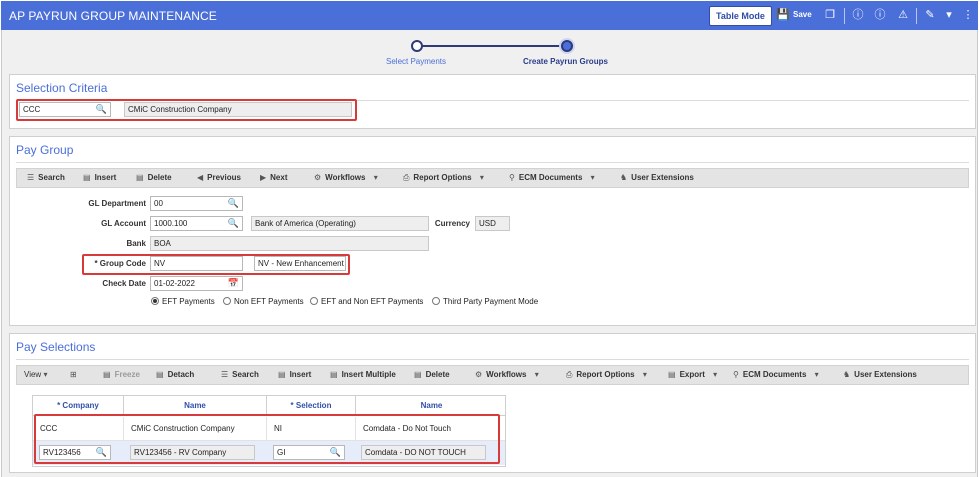  Describe the element at coordinates (930, 15) in the screenshot. I see `edit-icon: ✎` at that location.